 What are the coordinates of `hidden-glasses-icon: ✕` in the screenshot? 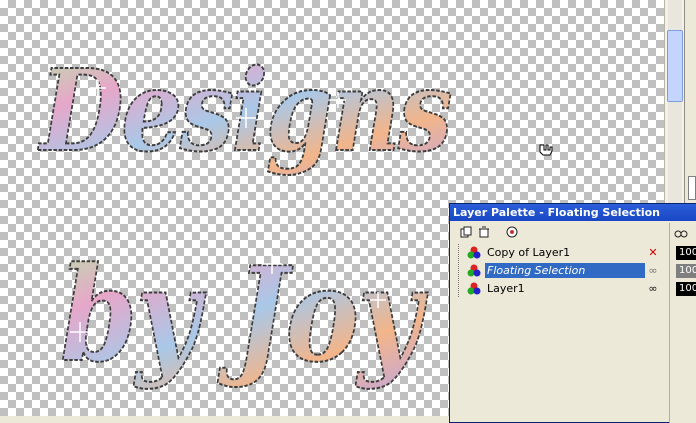 It's located at (653, 252).